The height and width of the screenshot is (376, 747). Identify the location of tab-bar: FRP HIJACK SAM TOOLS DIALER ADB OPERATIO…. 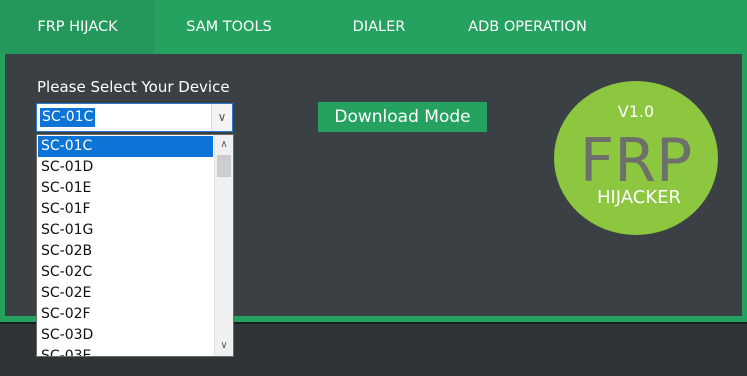
(373, 27).